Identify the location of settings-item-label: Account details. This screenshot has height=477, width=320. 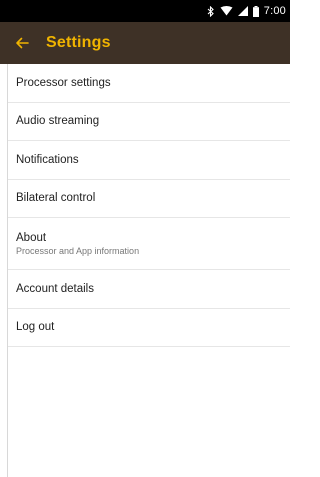
(55, 288).